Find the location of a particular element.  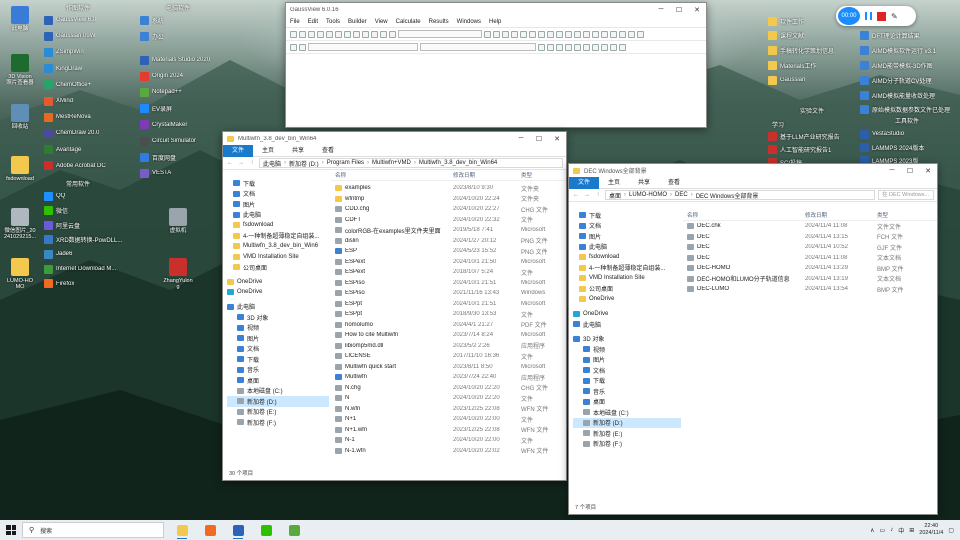

desktop-shortcut: Materials工作 is located at coordinates (803, 65).